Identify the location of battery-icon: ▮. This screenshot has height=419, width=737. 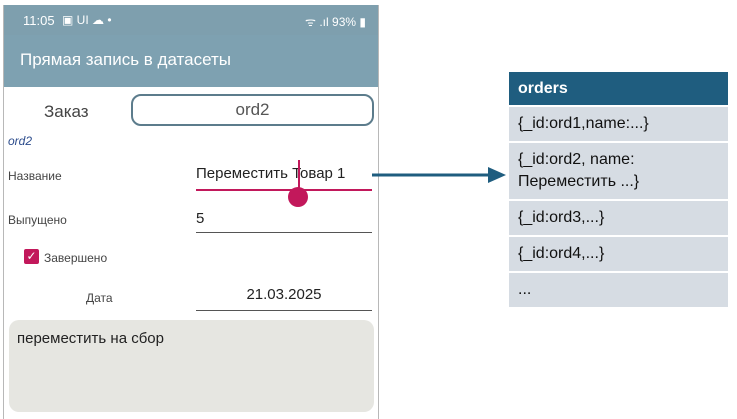
(362, 22).